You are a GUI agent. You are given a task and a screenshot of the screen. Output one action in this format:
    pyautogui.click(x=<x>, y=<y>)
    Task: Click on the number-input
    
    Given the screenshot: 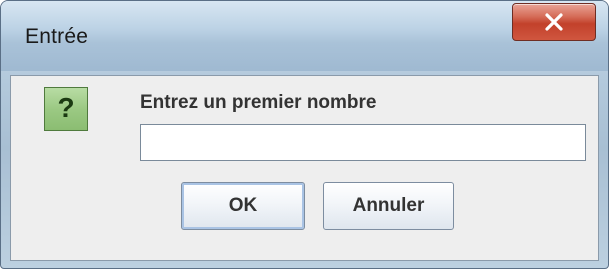 What is the action you would take?
    pyautogui.click(x=363, y=142)
    